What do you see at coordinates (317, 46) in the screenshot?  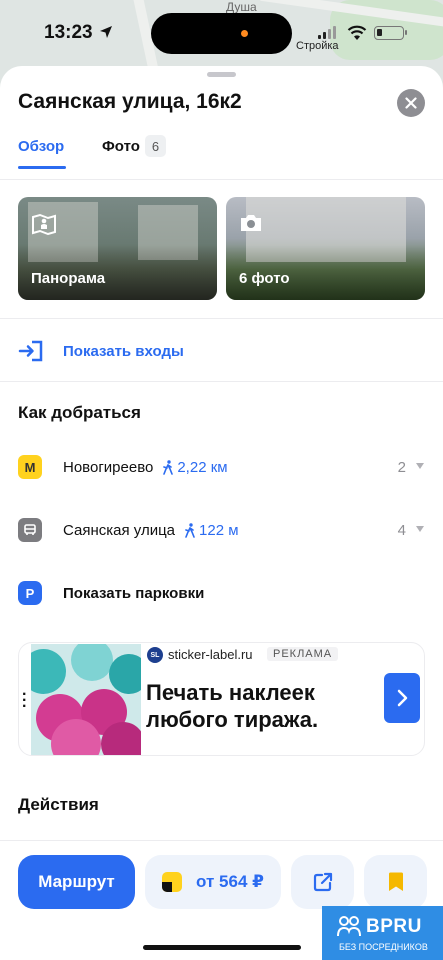 I see `carrier-label: Стройка` at bounding box center [317, 46].